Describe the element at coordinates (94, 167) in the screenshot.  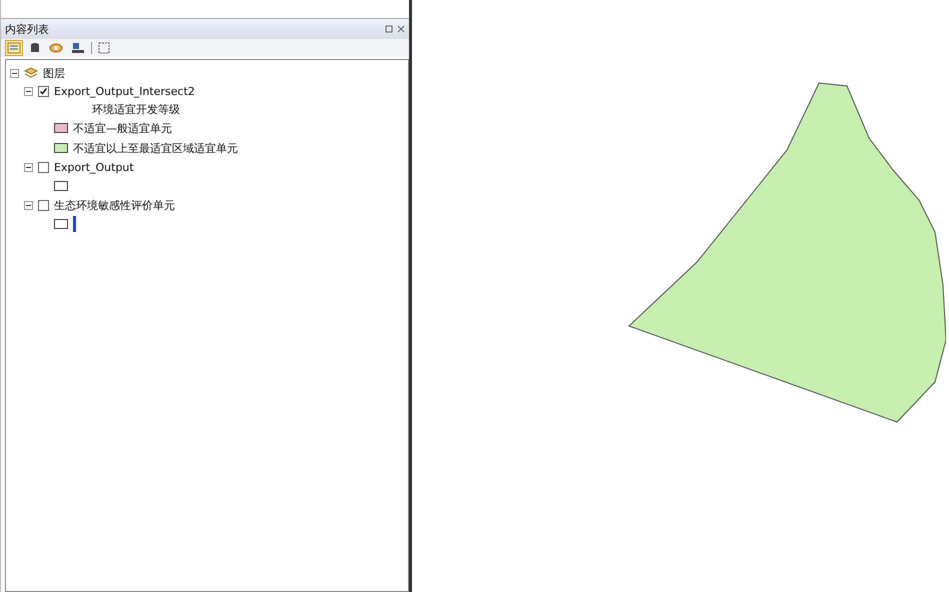
I see `layer-name: Export_Output` at that location.